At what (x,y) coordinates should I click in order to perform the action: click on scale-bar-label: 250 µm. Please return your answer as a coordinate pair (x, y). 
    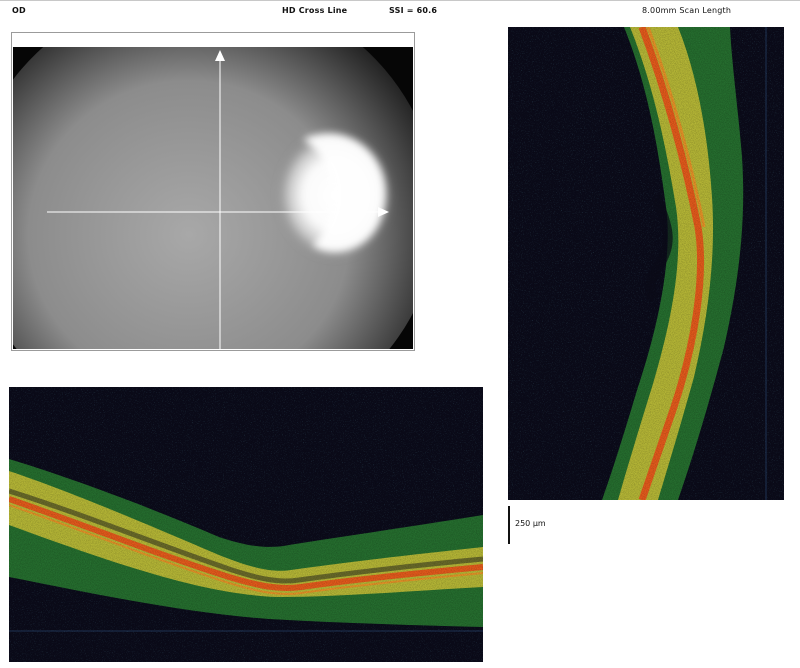
    Looking at the image, I should click on (530, 523).